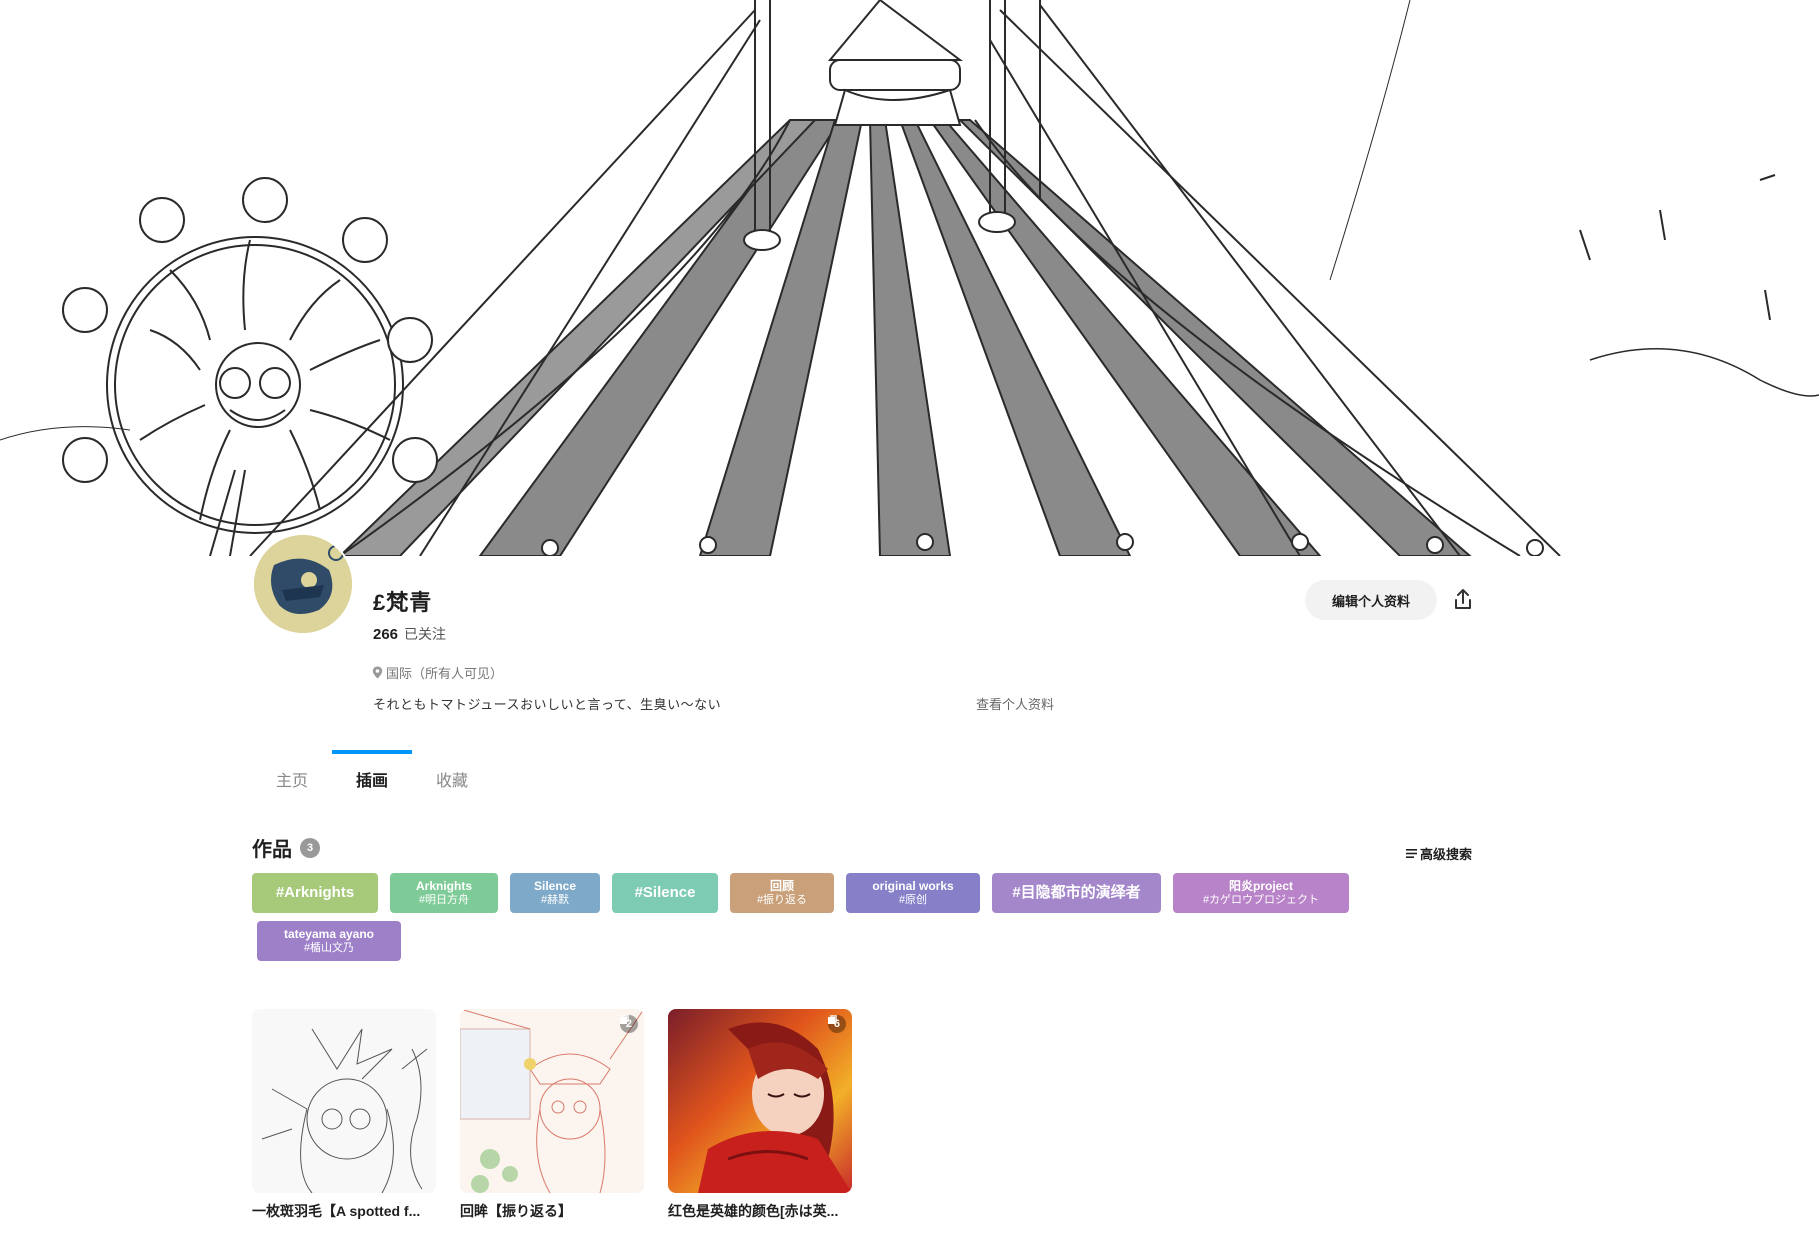 The width and height of the screenshot is (1819, 1237). What do you see at coordinates (272, 850) in the screenshot?
I see `works-title: 作品` at bounding box center [272, 850].